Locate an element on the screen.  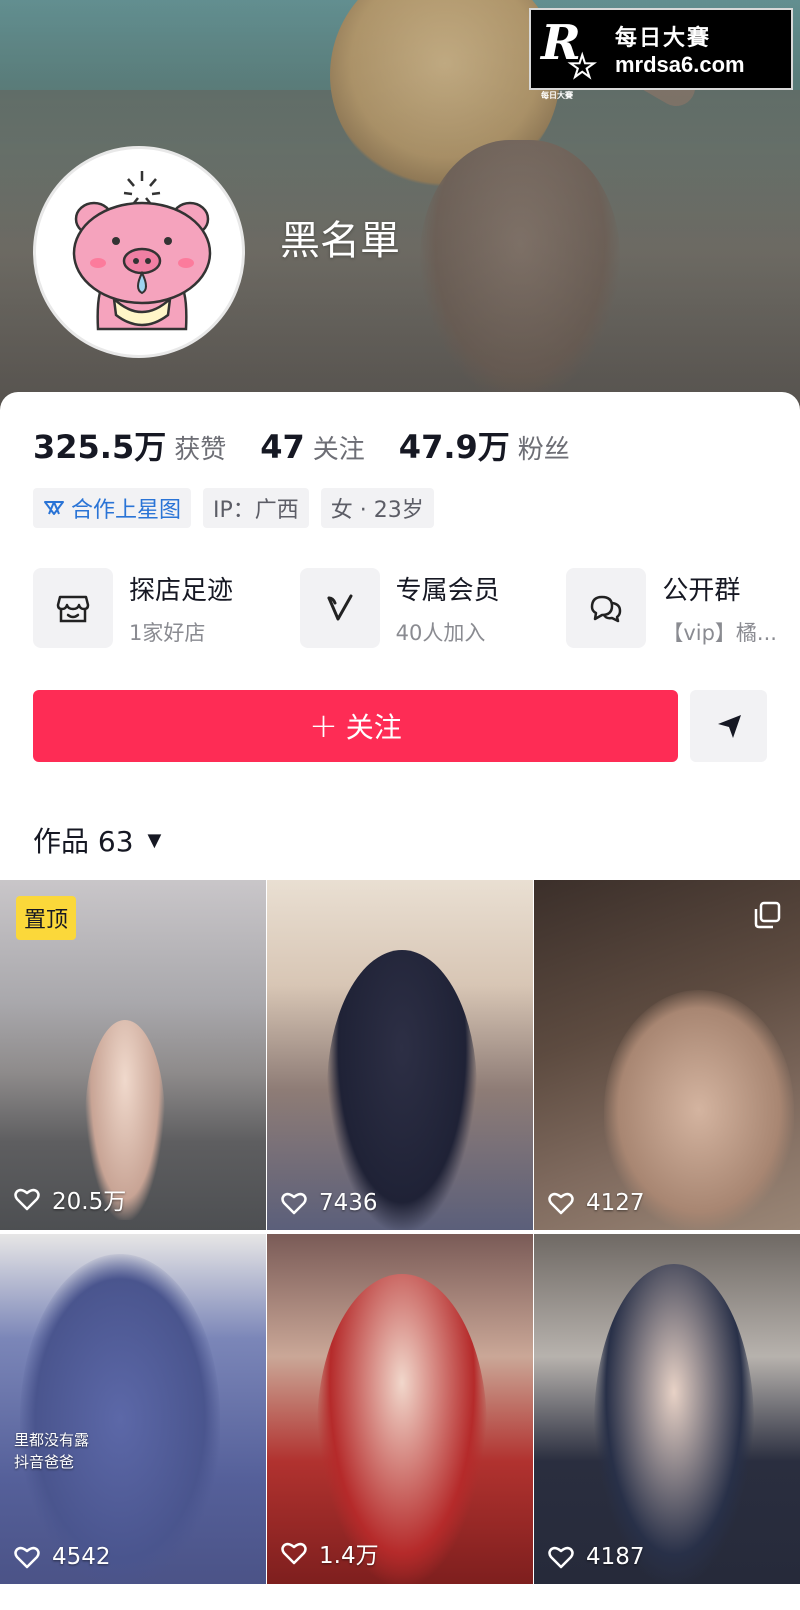
like-count: 1.4万 is located at coordinates (330, 1553).